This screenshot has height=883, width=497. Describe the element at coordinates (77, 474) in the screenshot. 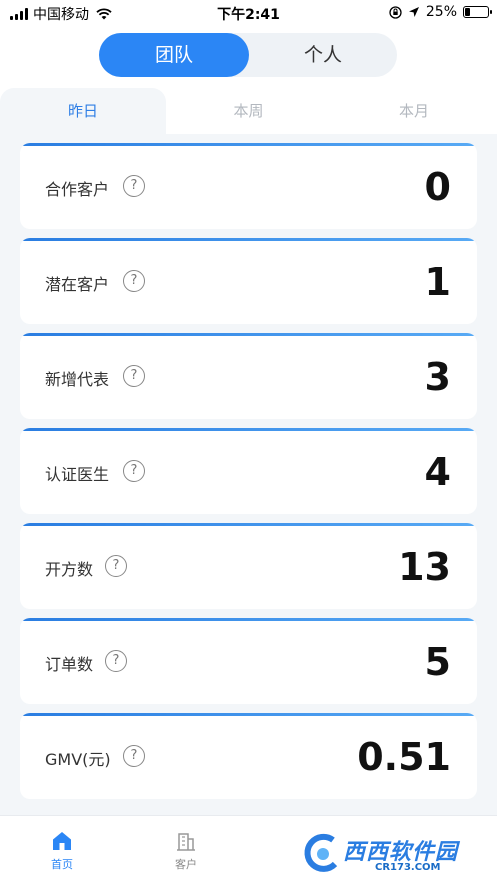

I see `metric-label: 认证医生` at that location.